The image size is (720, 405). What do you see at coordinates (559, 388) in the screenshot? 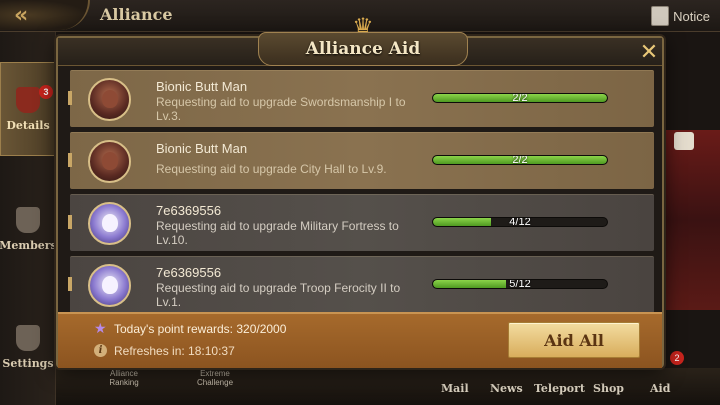
I see `nav-teleport: Teleport` at bounding box center [559, 388].